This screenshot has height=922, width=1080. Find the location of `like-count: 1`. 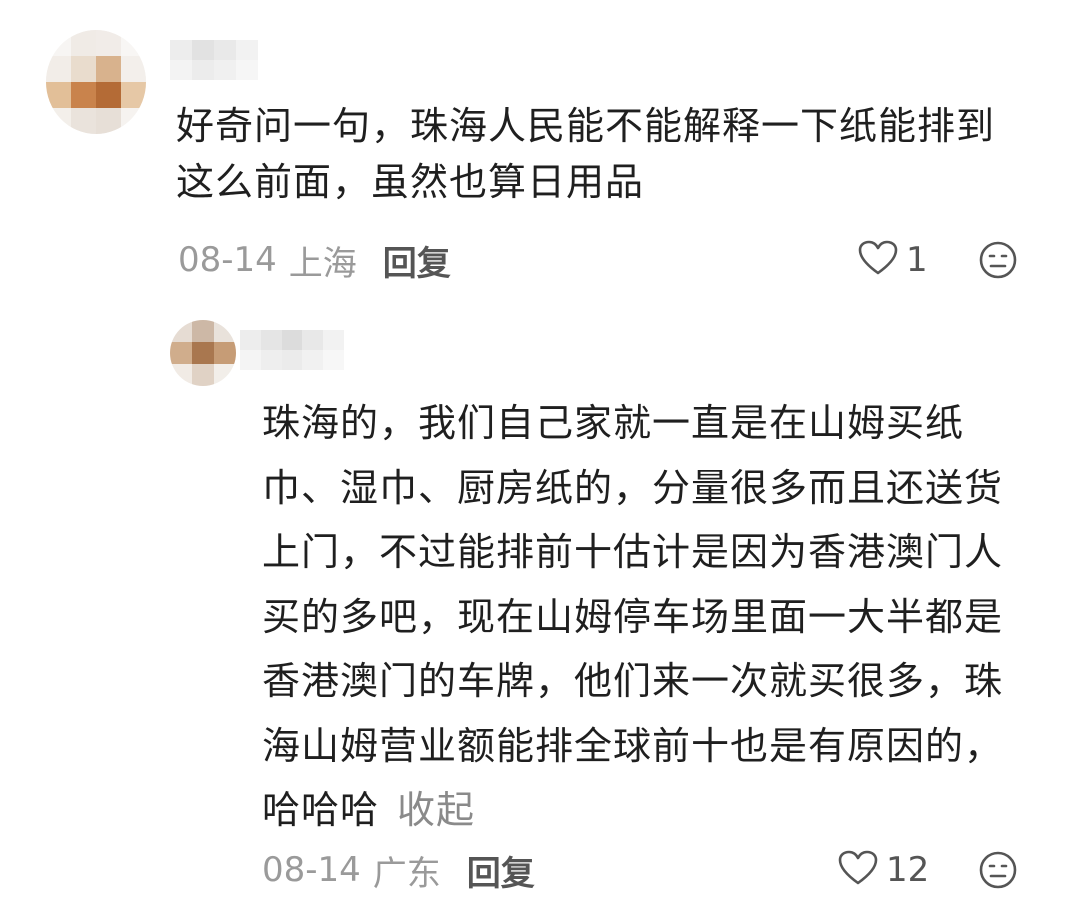

like-count: 1 is located at coordinates (917, 260).